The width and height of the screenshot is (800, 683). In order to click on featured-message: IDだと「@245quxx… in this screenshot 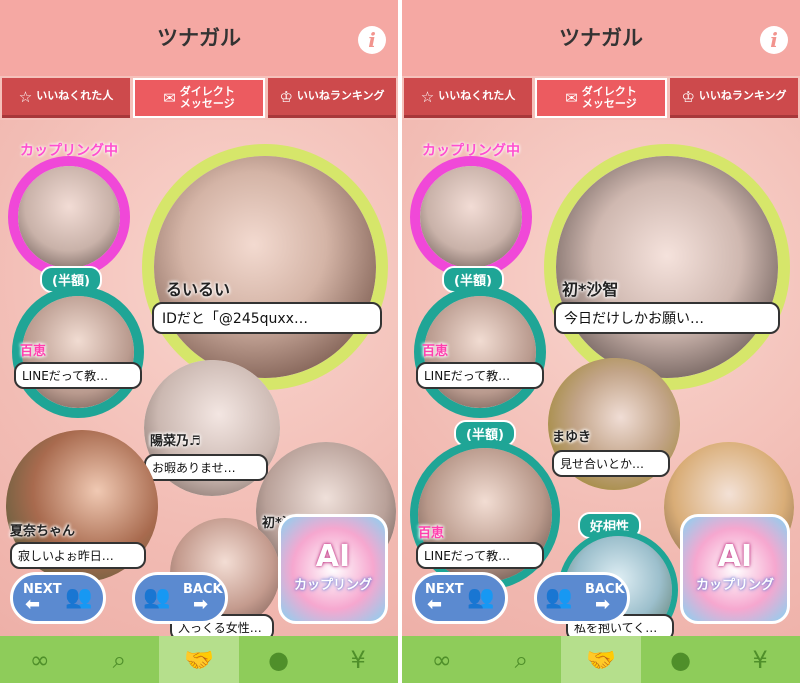, I will do `click(267, 318)`.